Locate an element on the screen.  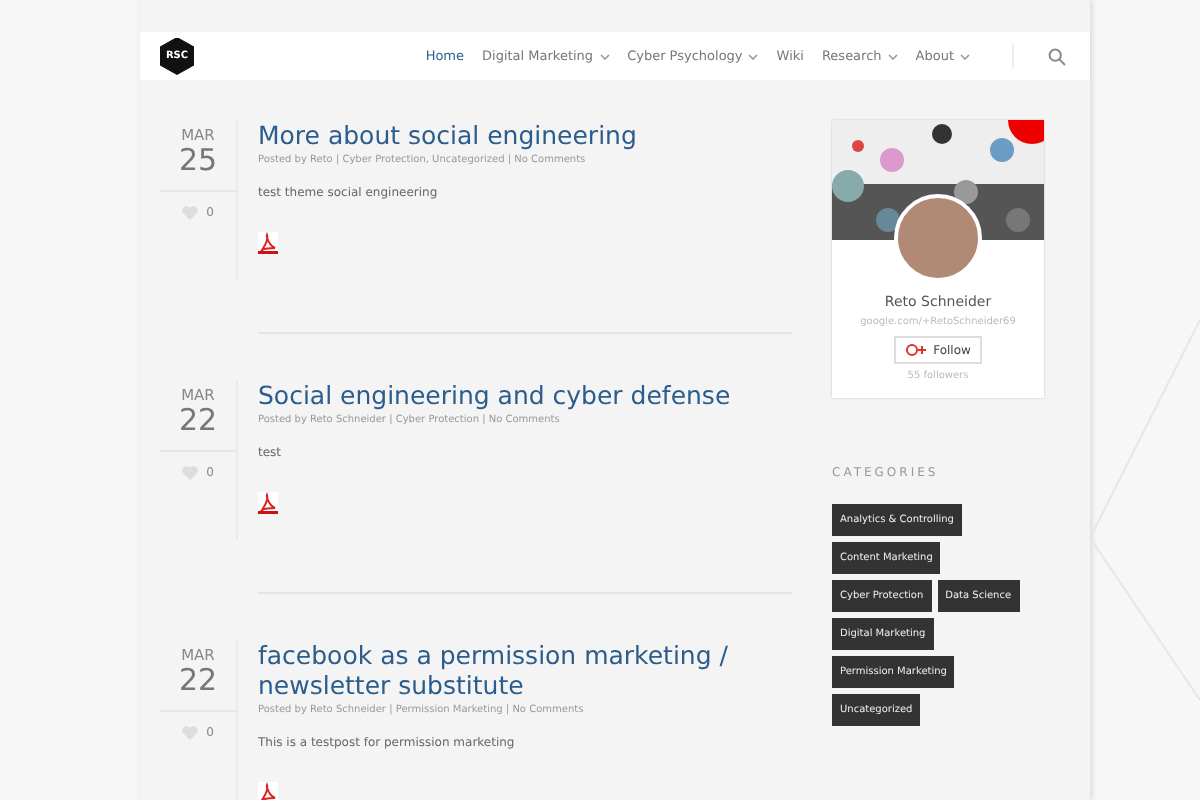
google-plus-icon is located at coordinates (915, 350).